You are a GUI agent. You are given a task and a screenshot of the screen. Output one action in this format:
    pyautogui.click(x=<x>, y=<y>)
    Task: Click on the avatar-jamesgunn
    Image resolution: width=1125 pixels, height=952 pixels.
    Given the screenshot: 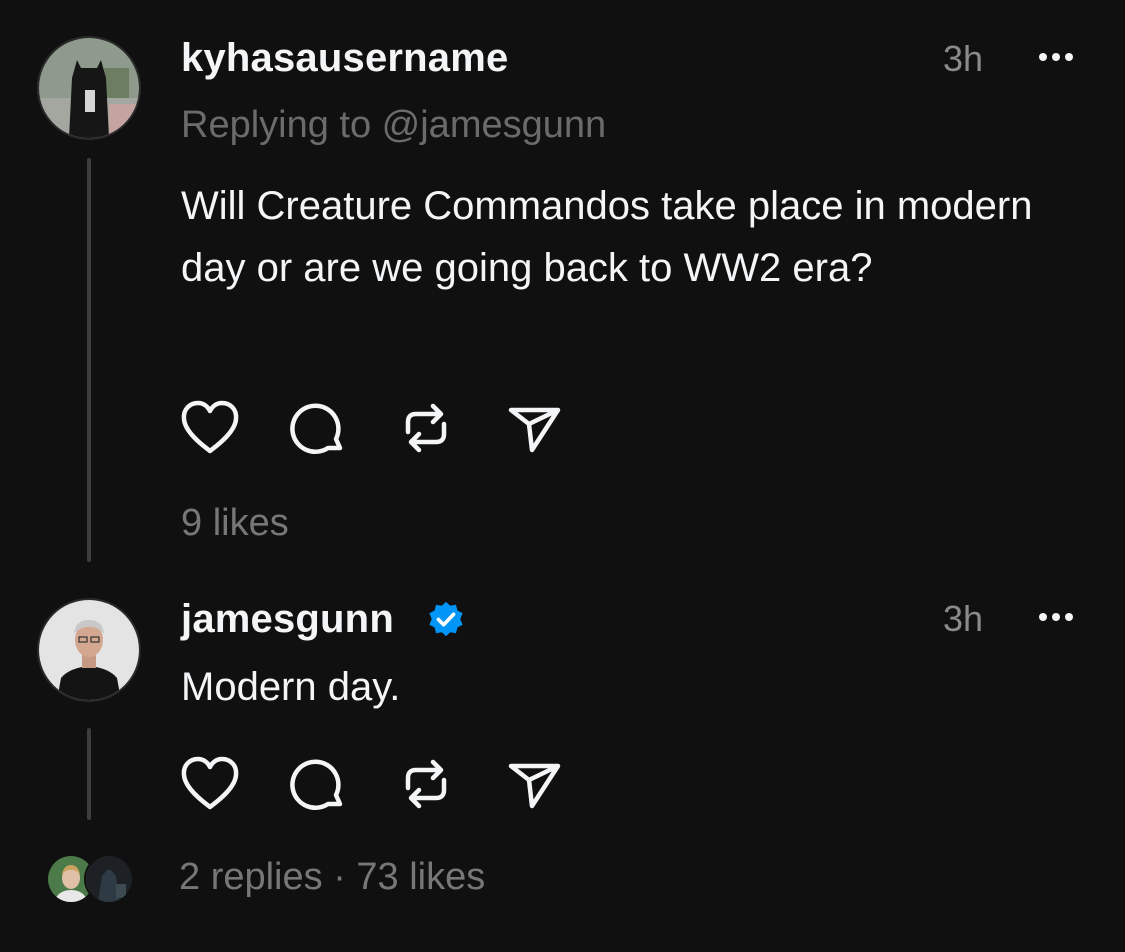 What is the action you would take?
    pyautogui.click(x=89, y=650)
    